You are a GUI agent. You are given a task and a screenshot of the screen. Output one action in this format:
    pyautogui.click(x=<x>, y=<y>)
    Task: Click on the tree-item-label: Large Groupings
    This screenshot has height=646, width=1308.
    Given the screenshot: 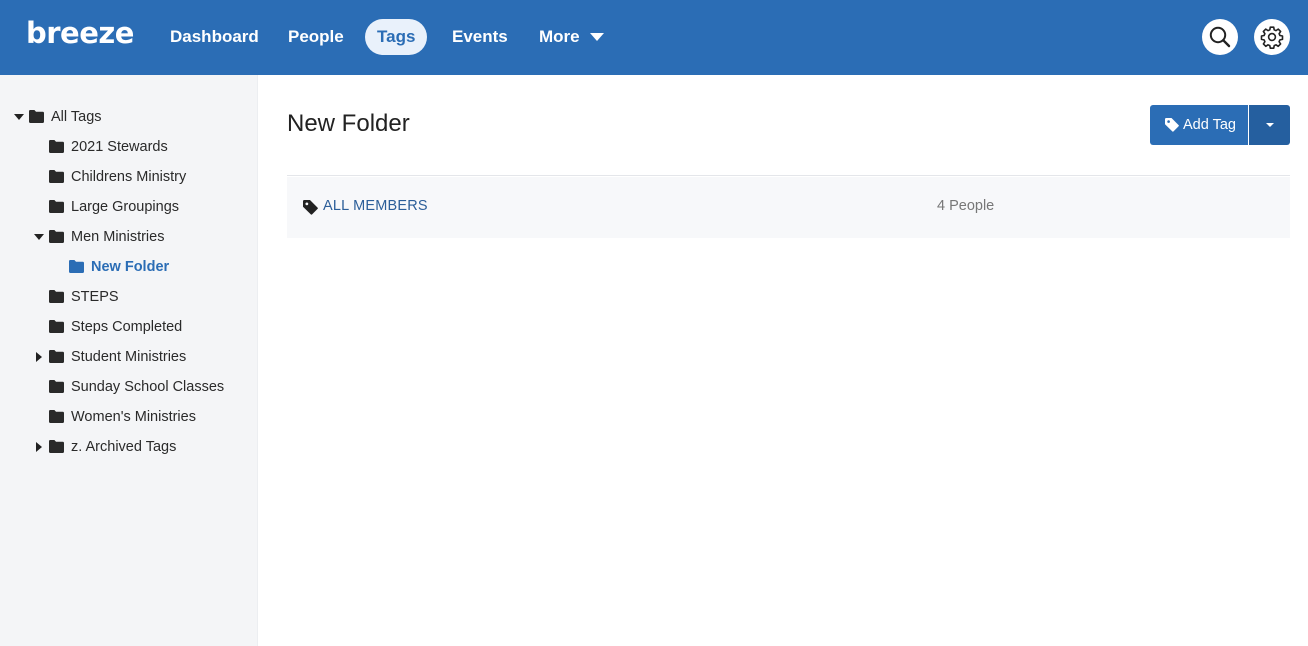 What is the action you would take?
    pyautogui.click(x=125, y=207)
    